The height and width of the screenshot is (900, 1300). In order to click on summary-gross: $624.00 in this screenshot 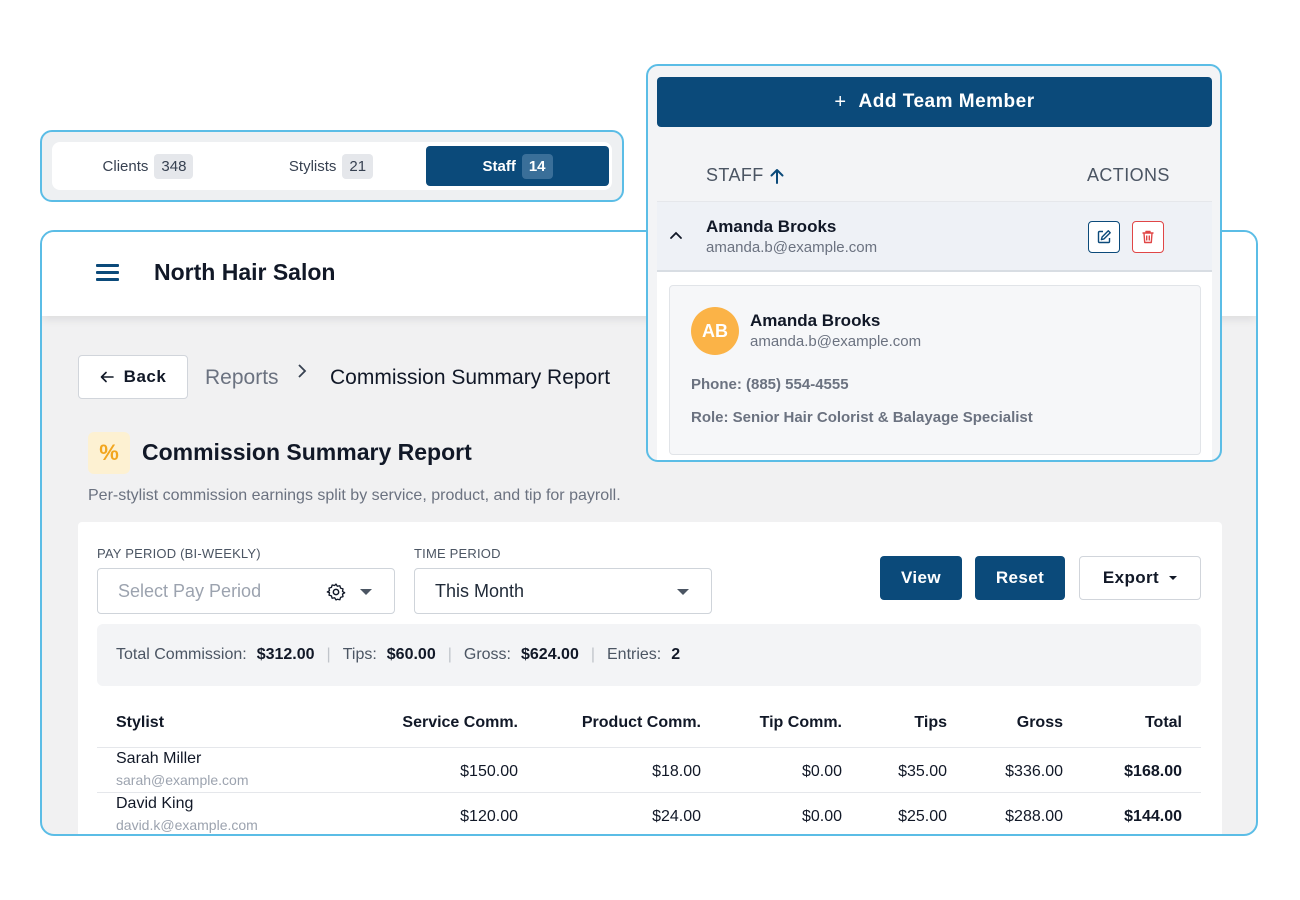, I will do `click(550, 654)`.